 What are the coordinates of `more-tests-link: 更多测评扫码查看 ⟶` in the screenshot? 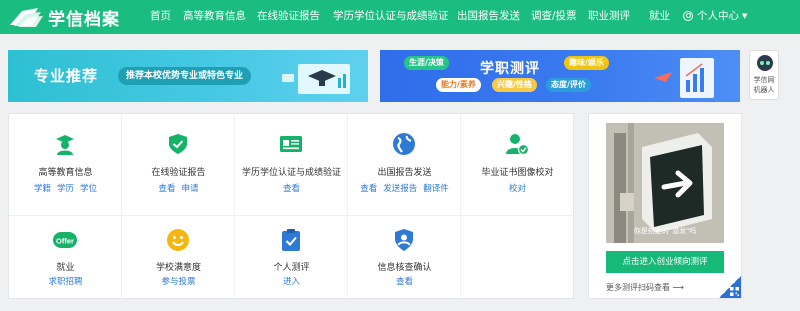 It's located at (645, 287).